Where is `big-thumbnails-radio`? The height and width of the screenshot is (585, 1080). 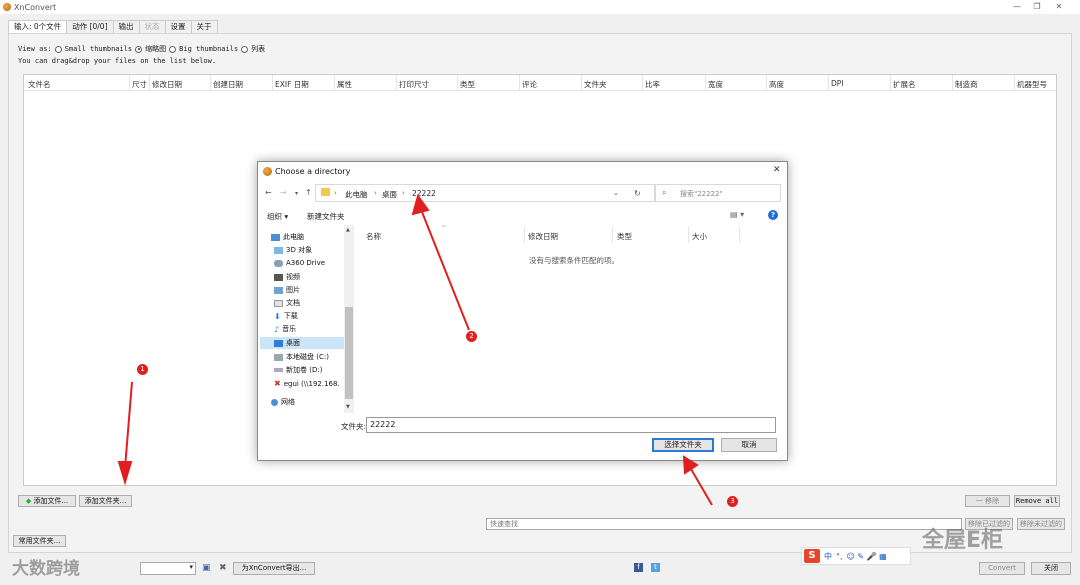 big-thumbnails-radio is located at coordinates (173, 49).